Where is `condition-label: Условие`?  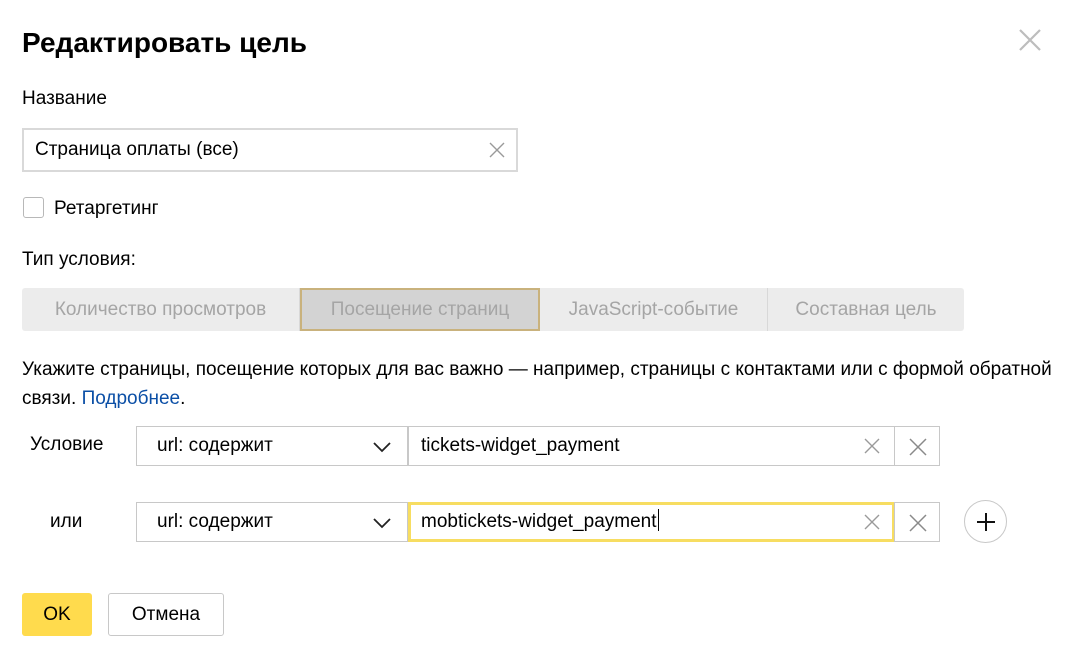
condition-label: Условие is located at coordinates (67, 444).